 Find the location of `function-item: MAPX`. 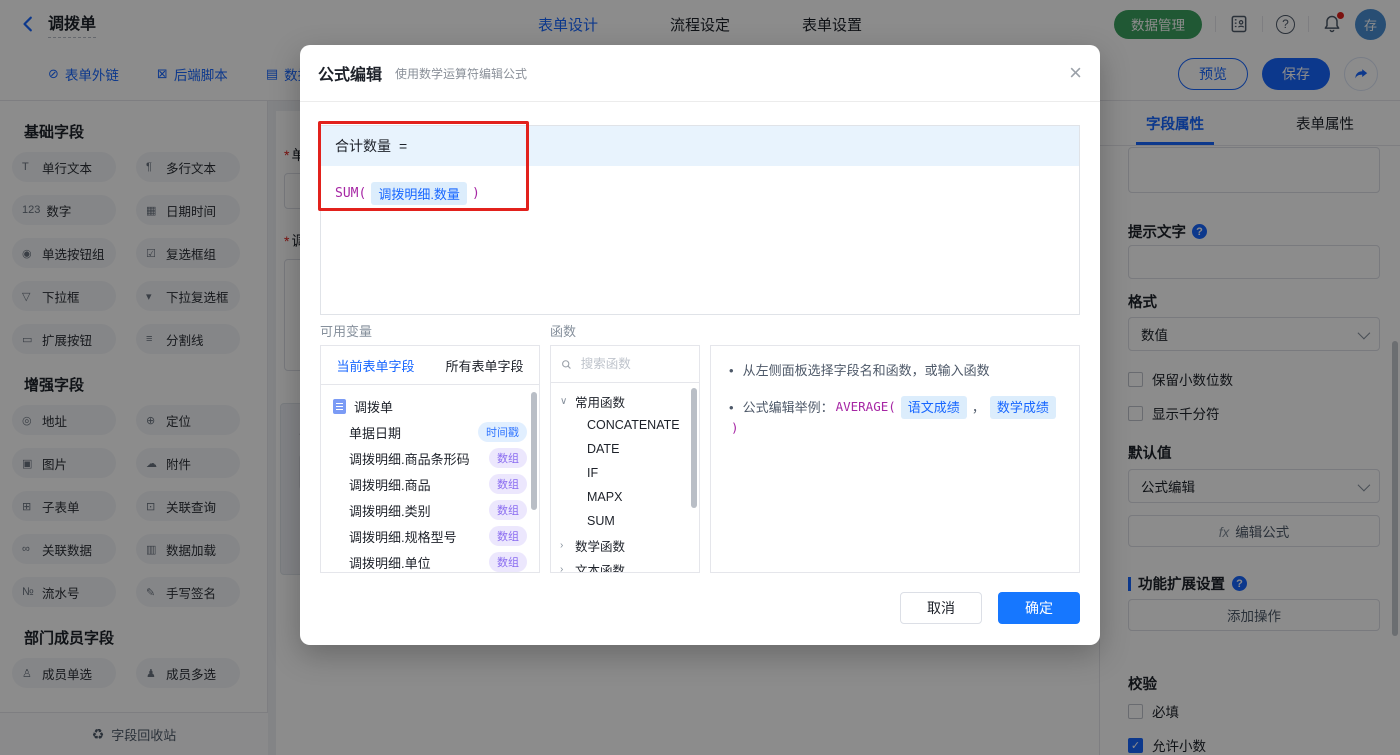

function-item: MAPX is located at coordinates (625, 497).